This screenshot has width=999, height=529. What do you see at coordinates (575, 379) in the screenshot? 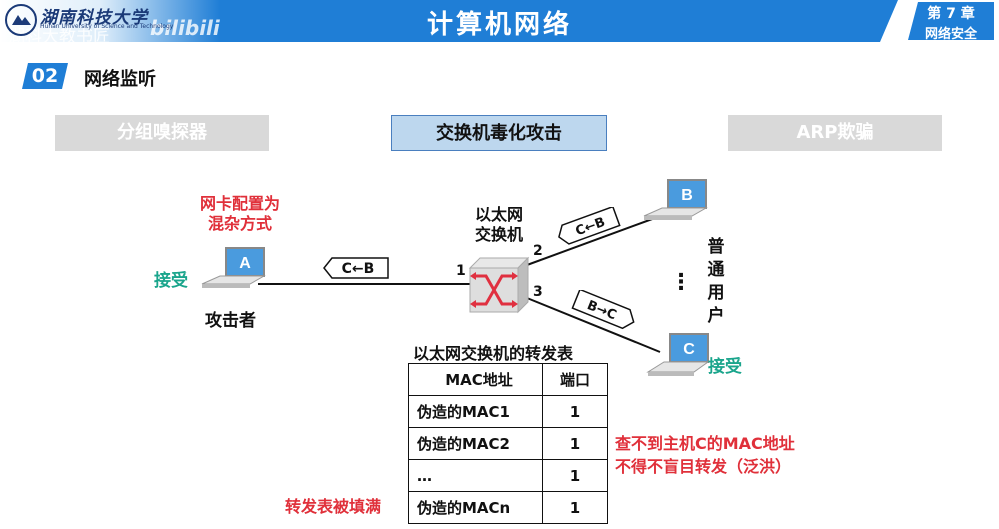
I see `header-port: 端口` at bounding box center [575, 379].